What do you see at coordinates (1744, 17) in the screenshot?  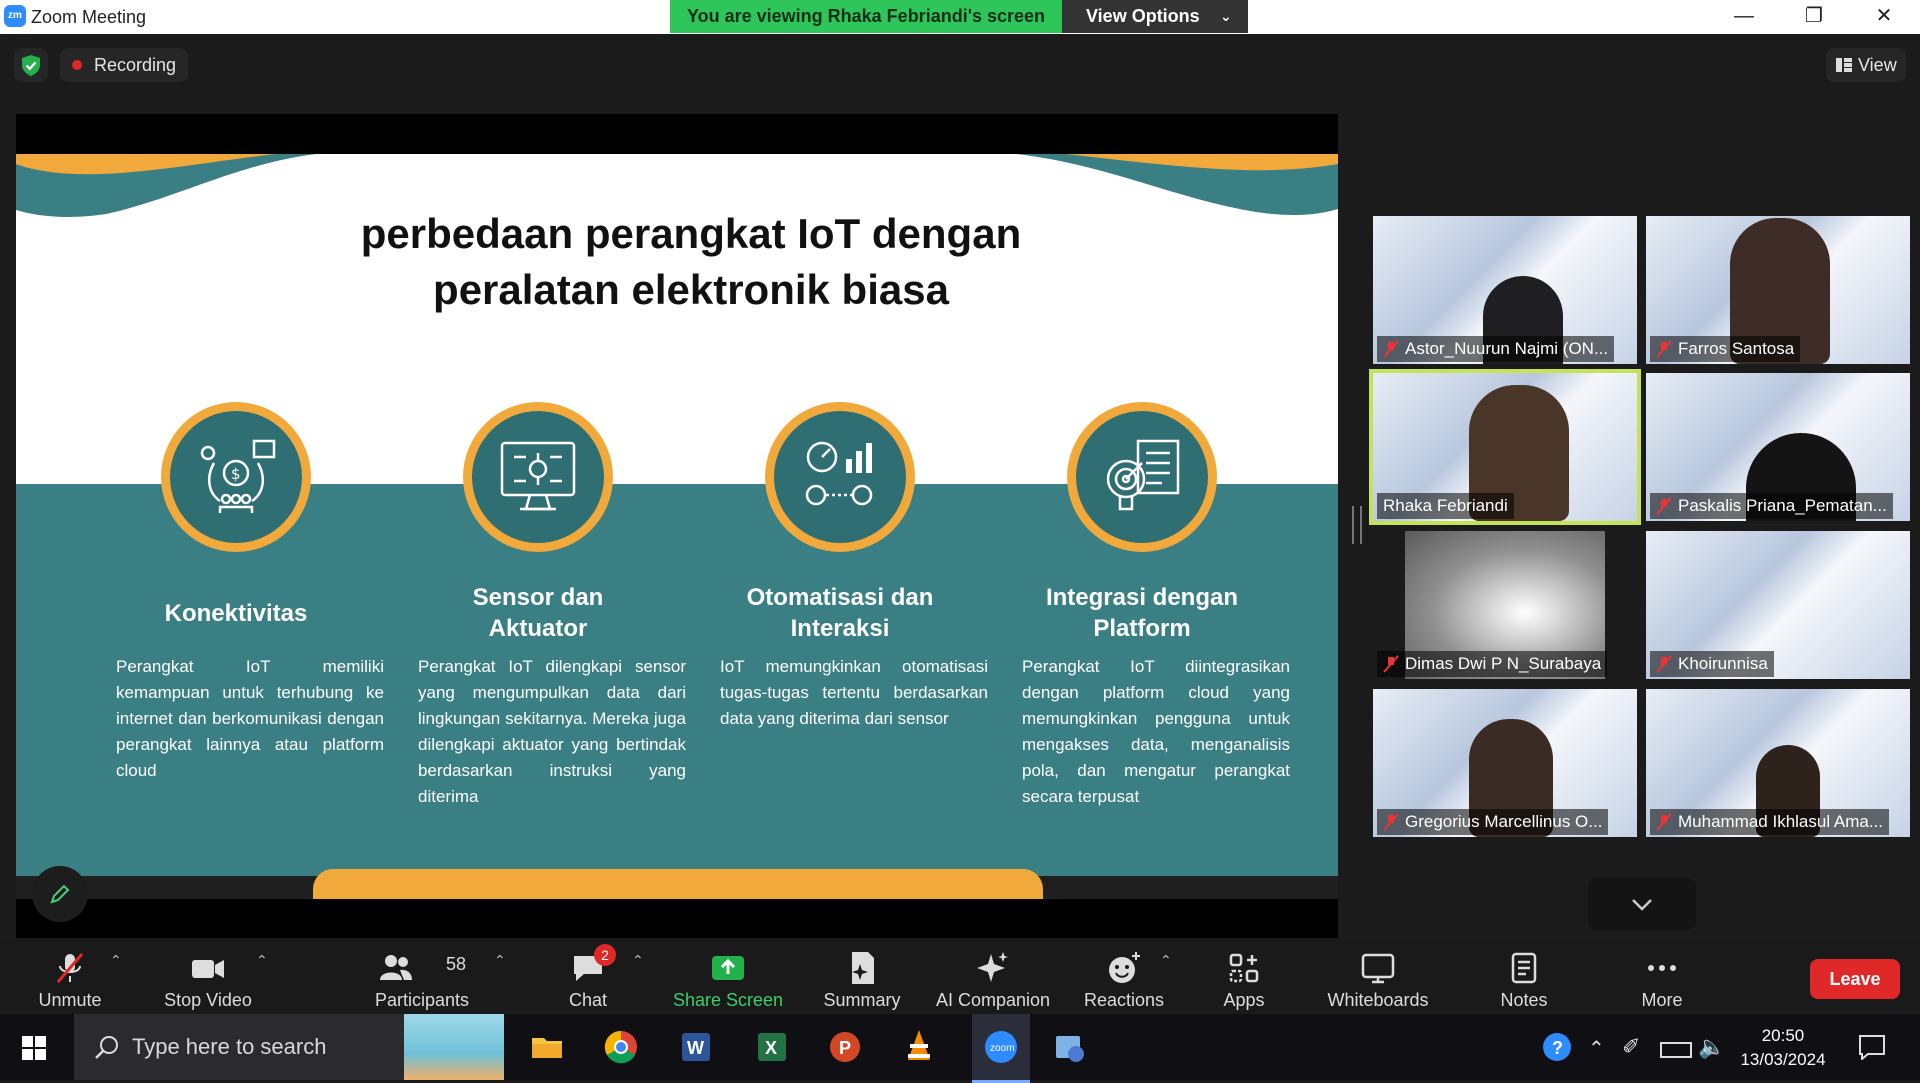 I see `minimize-button: —` at bounding box center [1744, 17].